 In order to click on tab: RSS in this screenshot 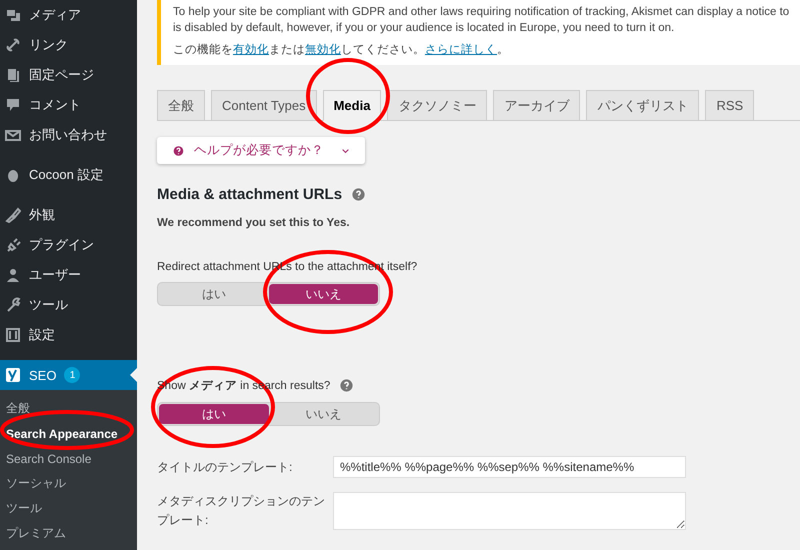, I will do `click(729, 105)`.